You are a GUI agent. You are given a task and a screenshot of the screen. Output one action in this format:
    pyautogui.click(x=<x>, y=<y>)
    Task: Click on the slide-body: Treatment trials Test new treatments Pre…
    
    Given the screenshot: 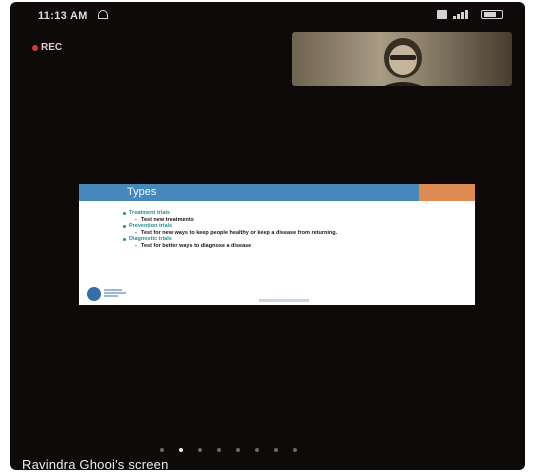 What is the action you would take?
    pyautogui.click(x=283, y=229)
    